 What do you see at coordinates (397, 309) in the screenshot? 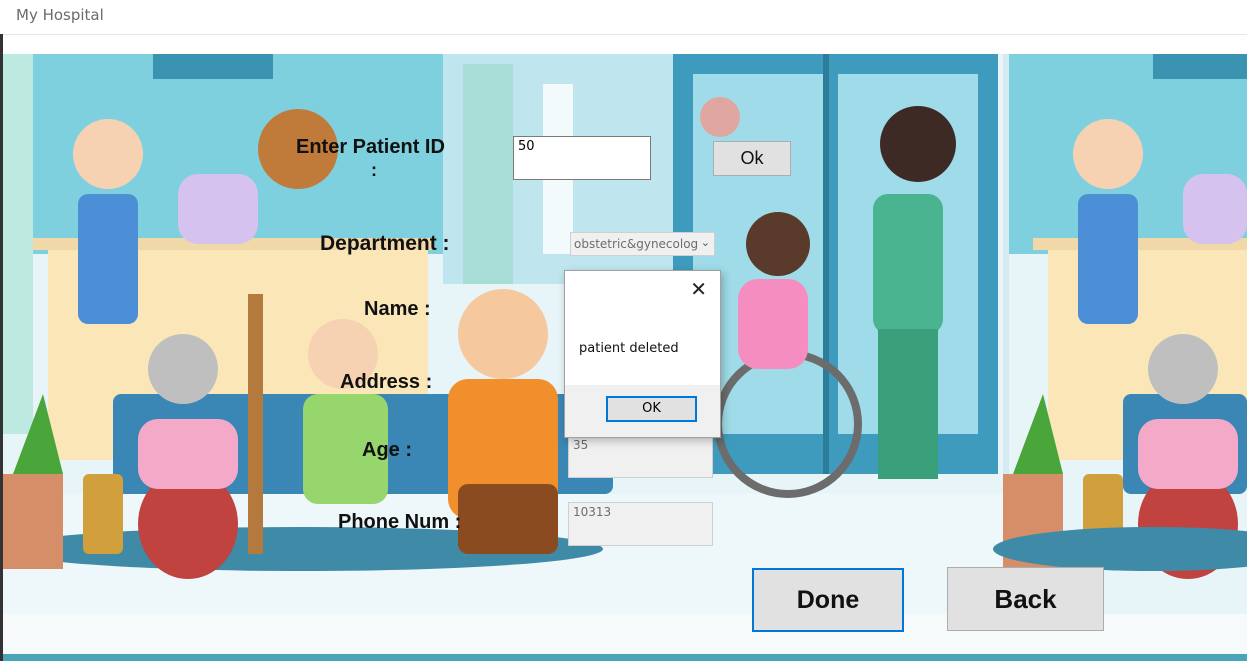
I see `name-label: Name :` at bounding box center [397, 309].